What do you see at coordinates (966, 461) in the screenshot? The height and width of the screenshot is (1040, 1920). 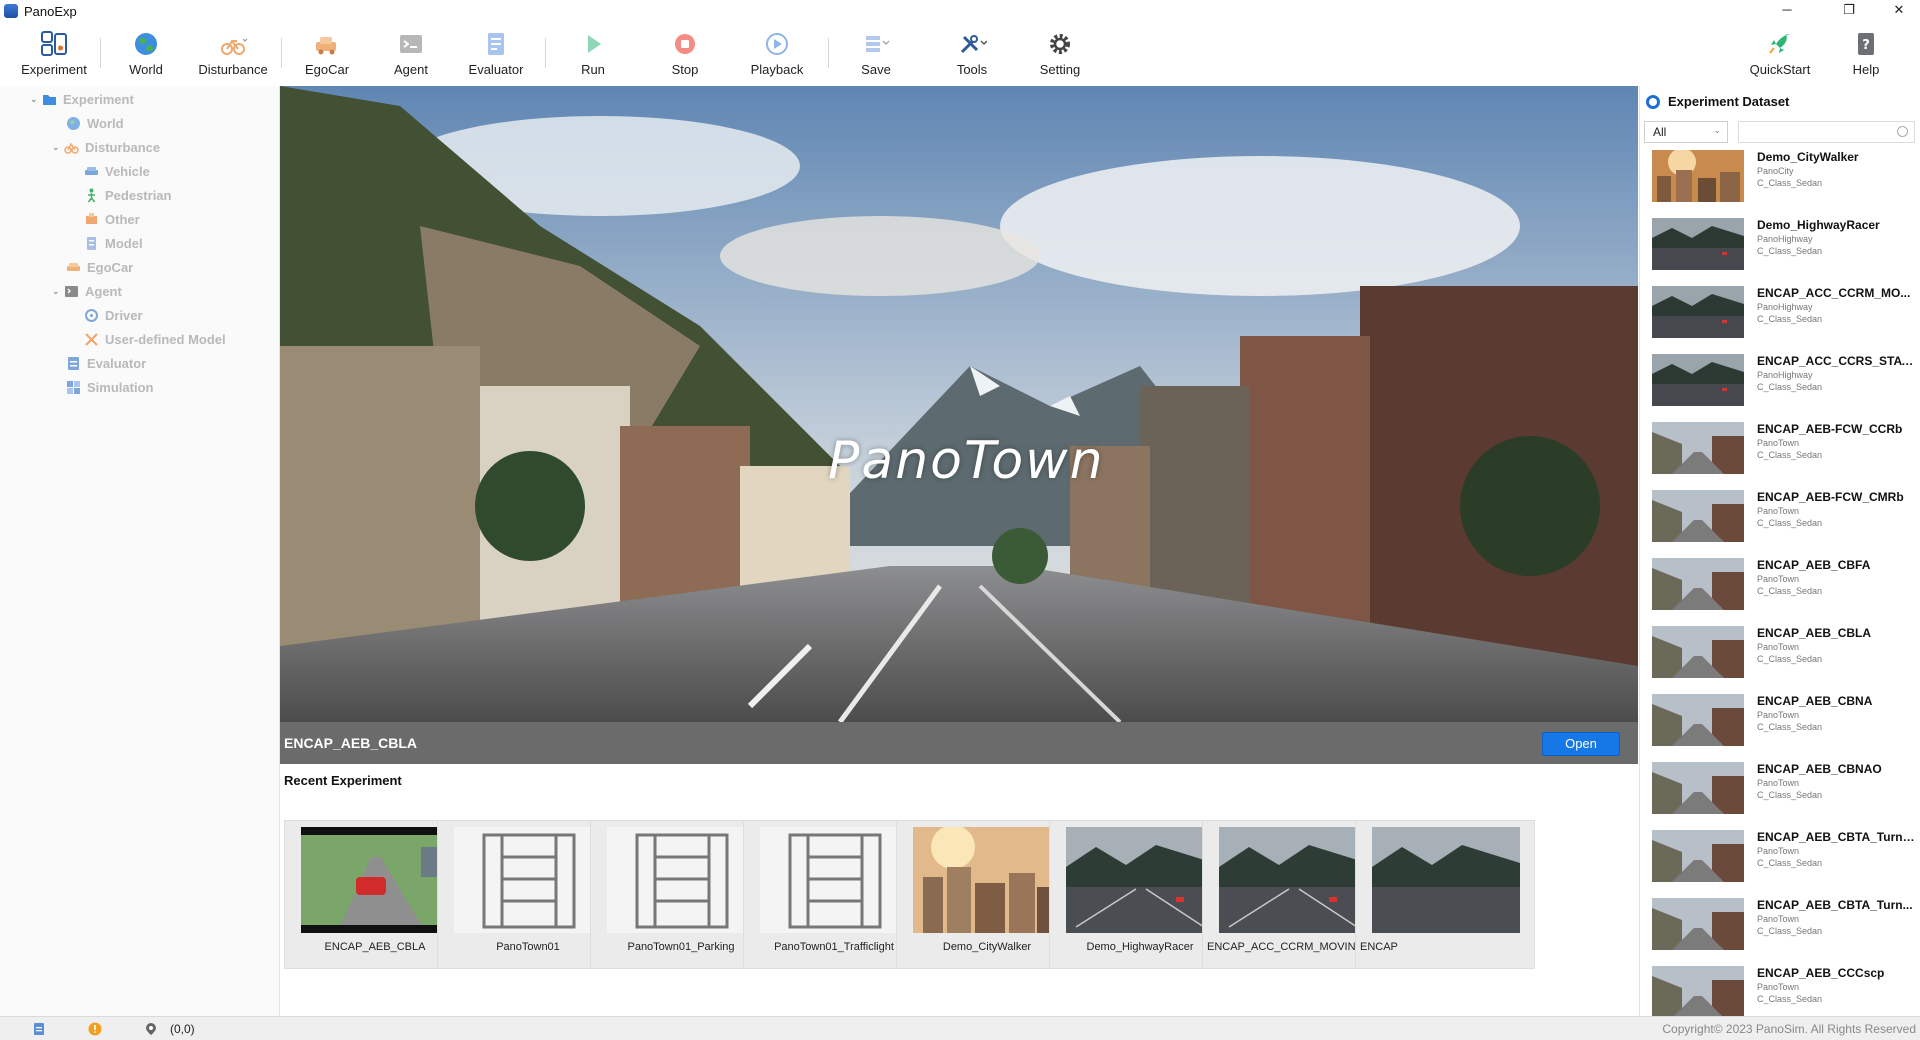 I see `scene-title: PanoTown` at bounding box center [966, 461].